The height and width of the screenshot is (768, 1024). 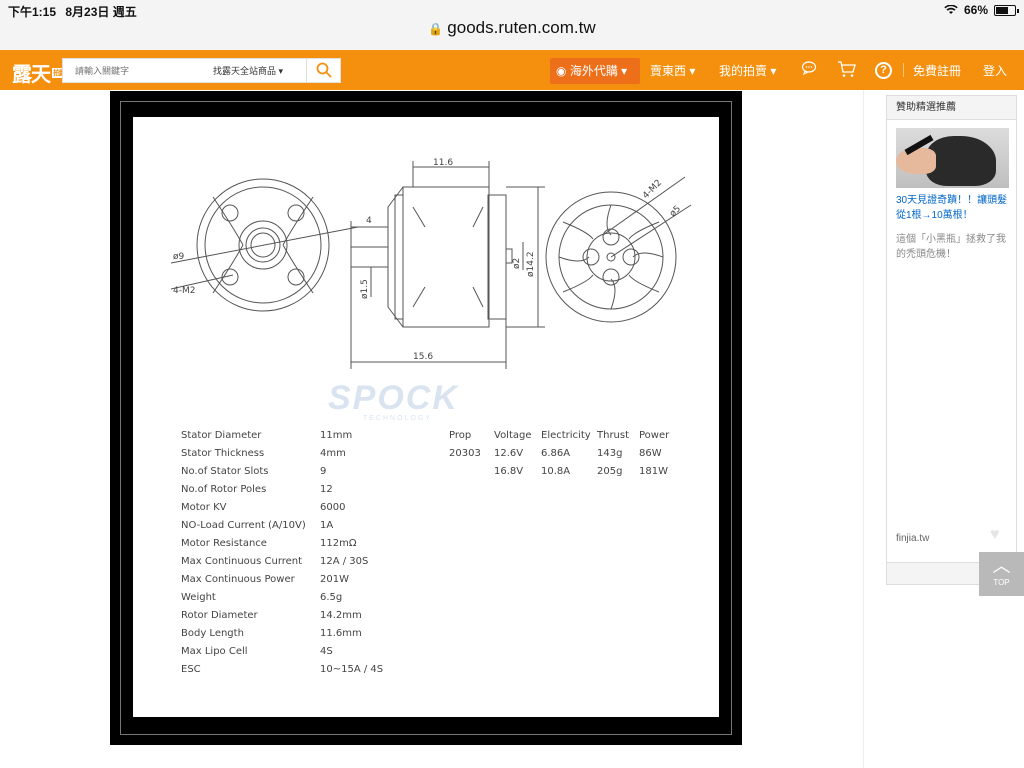 I want to click on heart-icon: ♥, so click(x=995, y=535).